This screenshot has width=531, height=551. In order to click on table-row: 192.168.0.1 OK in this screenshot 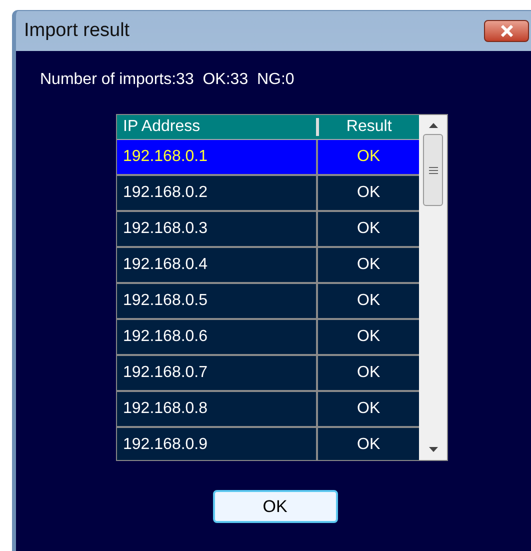, I will do `click(268, 158)`.